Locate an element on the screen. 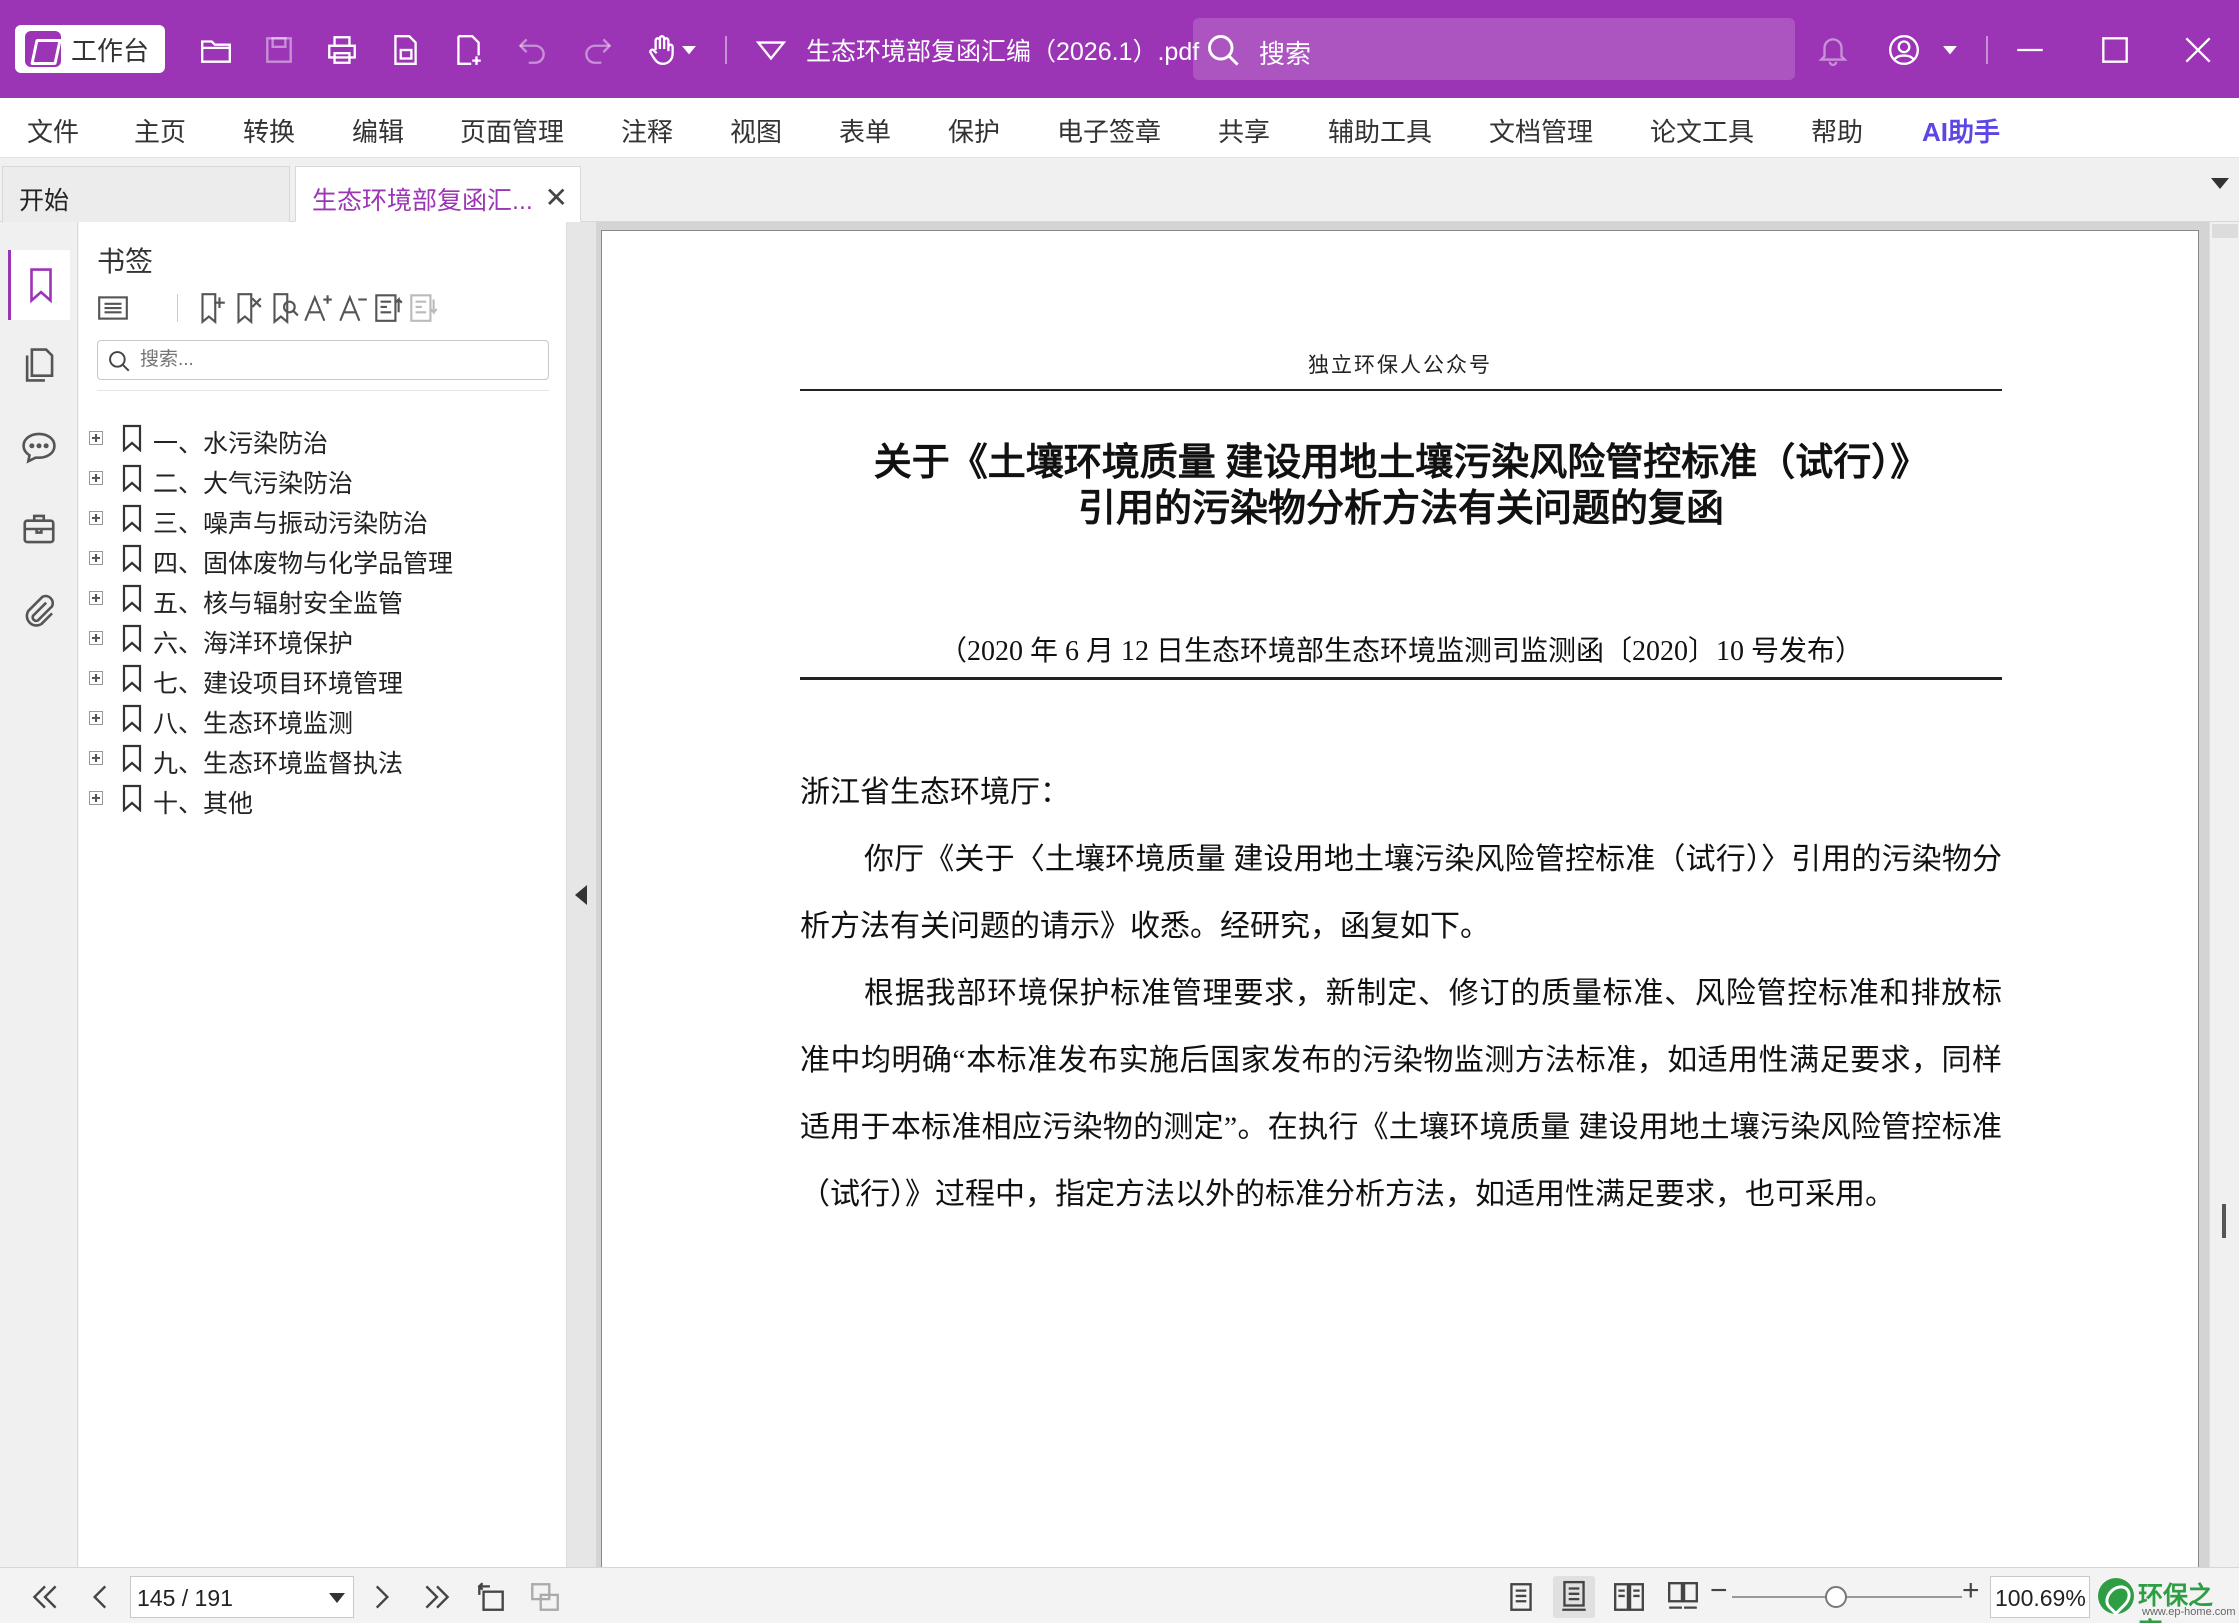  two-page-view-icon is located at coordinates (1629, 1597).